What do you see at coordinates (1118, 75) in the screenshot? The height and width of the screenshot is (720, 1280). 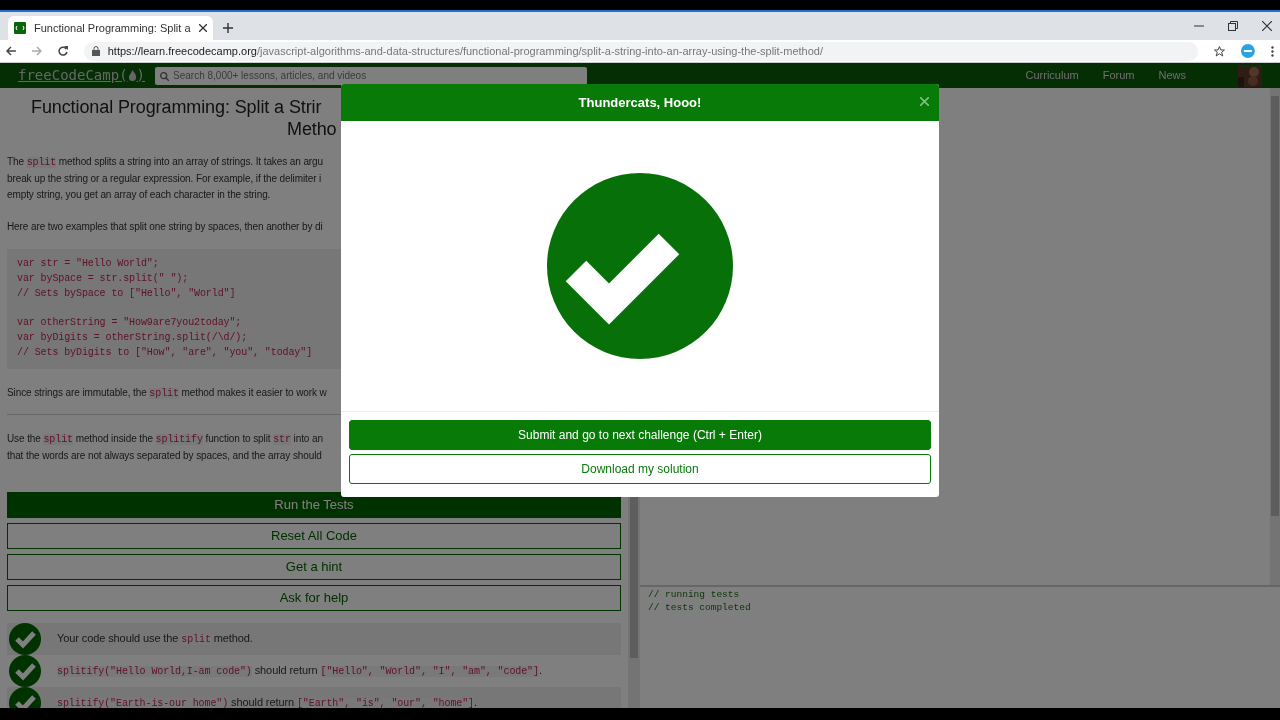 I see `nav-link: Forum` at bounding box center [1118, 75].